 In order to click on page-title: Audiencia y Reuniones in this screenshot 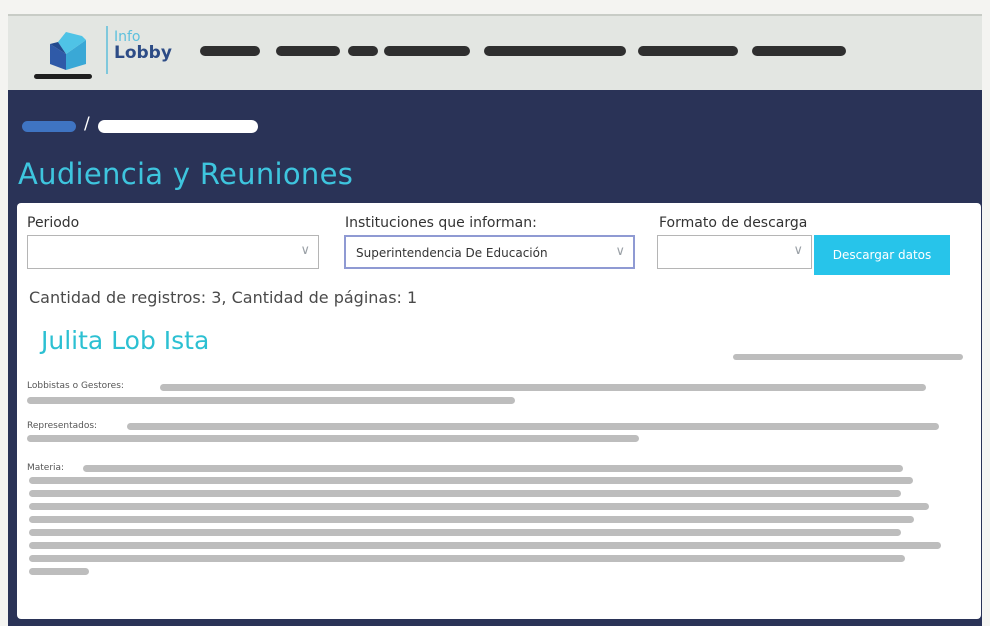, I will do `click(186, 174)`.